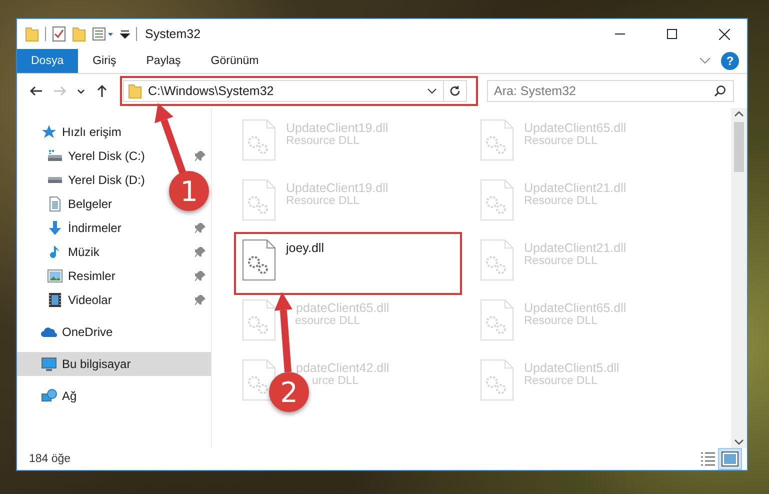 Image resolution: width=769 pixels, height=494 pixels. I want to click on large-icons-view-icon, so click(730, 459).